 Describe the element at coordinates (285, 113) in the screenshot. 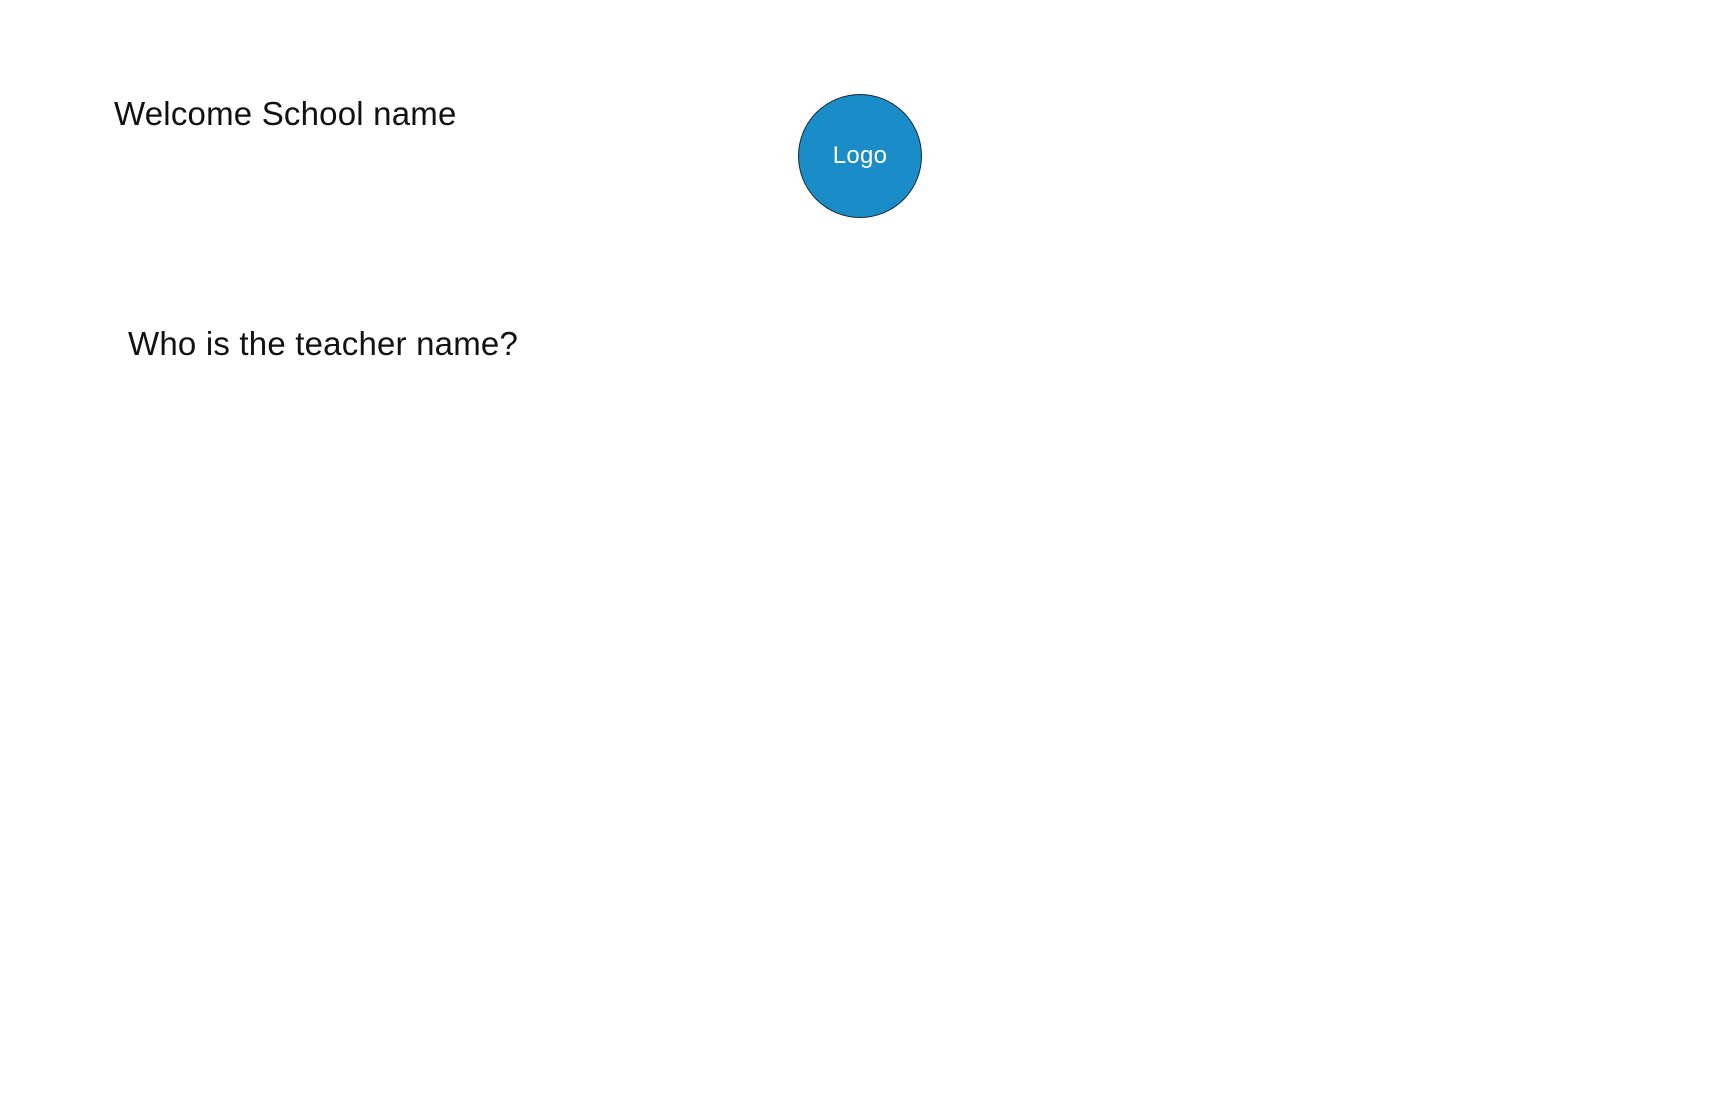

I see `welcome-title: Welcome School name` at that location.